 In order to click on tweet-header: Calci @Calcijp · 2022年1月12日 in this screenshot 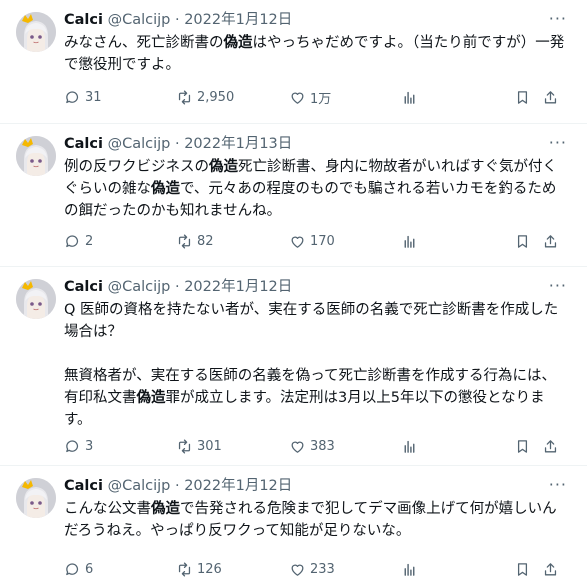, I will do `click(178, 20)`.